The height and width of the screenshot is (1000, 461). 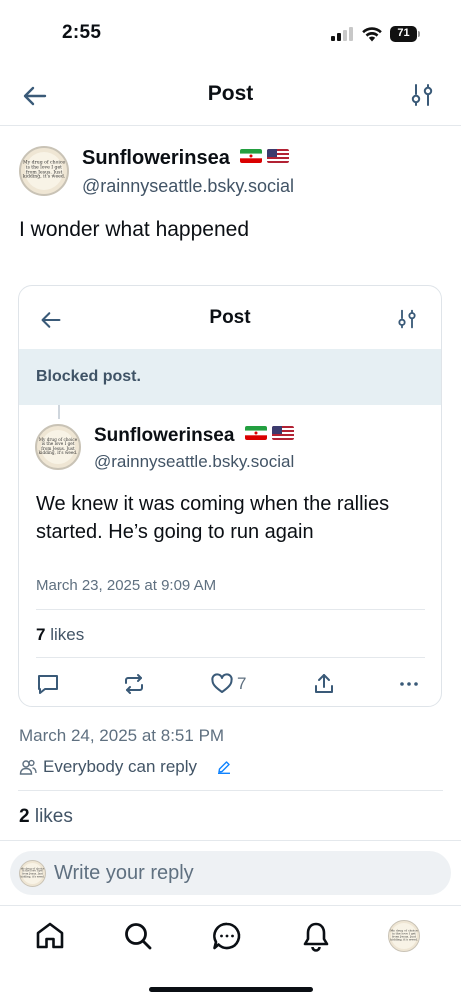 What do you see at coordinates (227, 936) in the screenshot?
I see `chat-icon` at bounding box center [227, 936].